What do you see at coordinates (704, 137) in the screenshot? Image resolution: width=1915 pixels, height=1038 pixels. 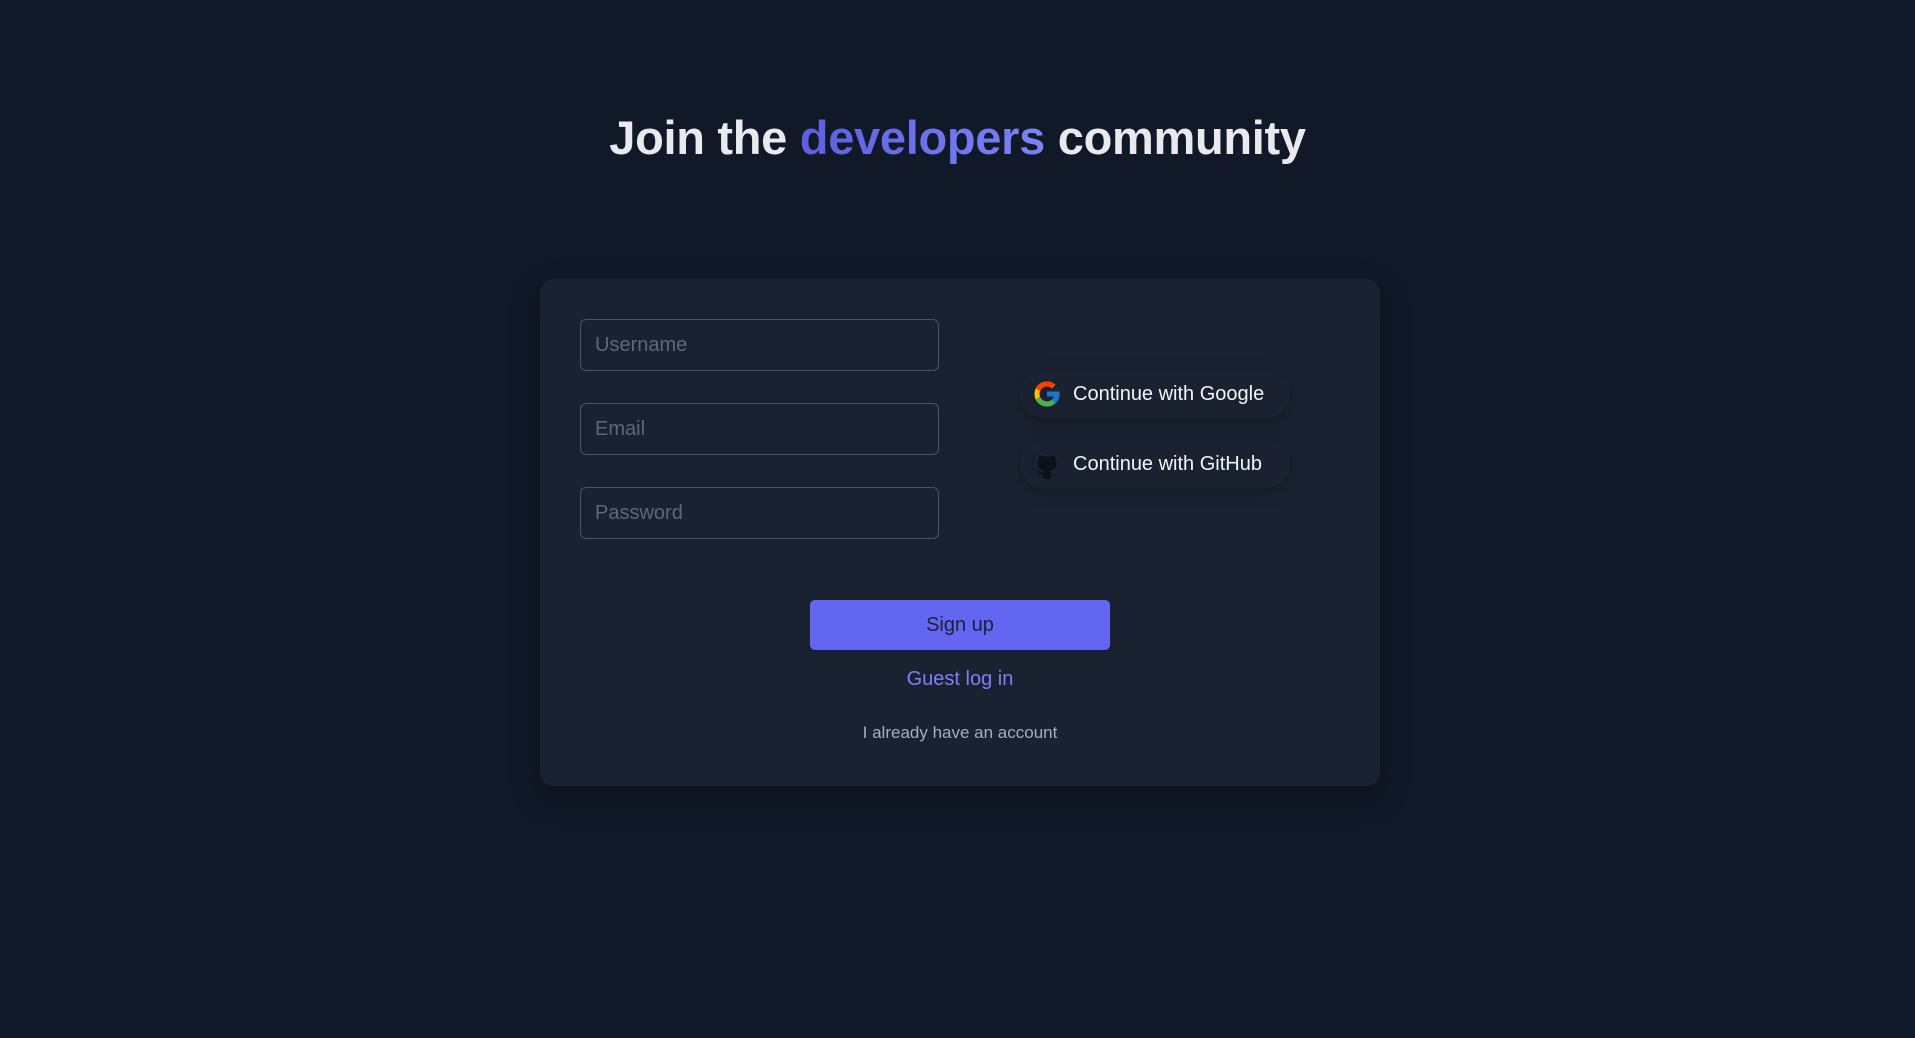 I see `title-prefix: Join the` at bounding box center [704, 137].